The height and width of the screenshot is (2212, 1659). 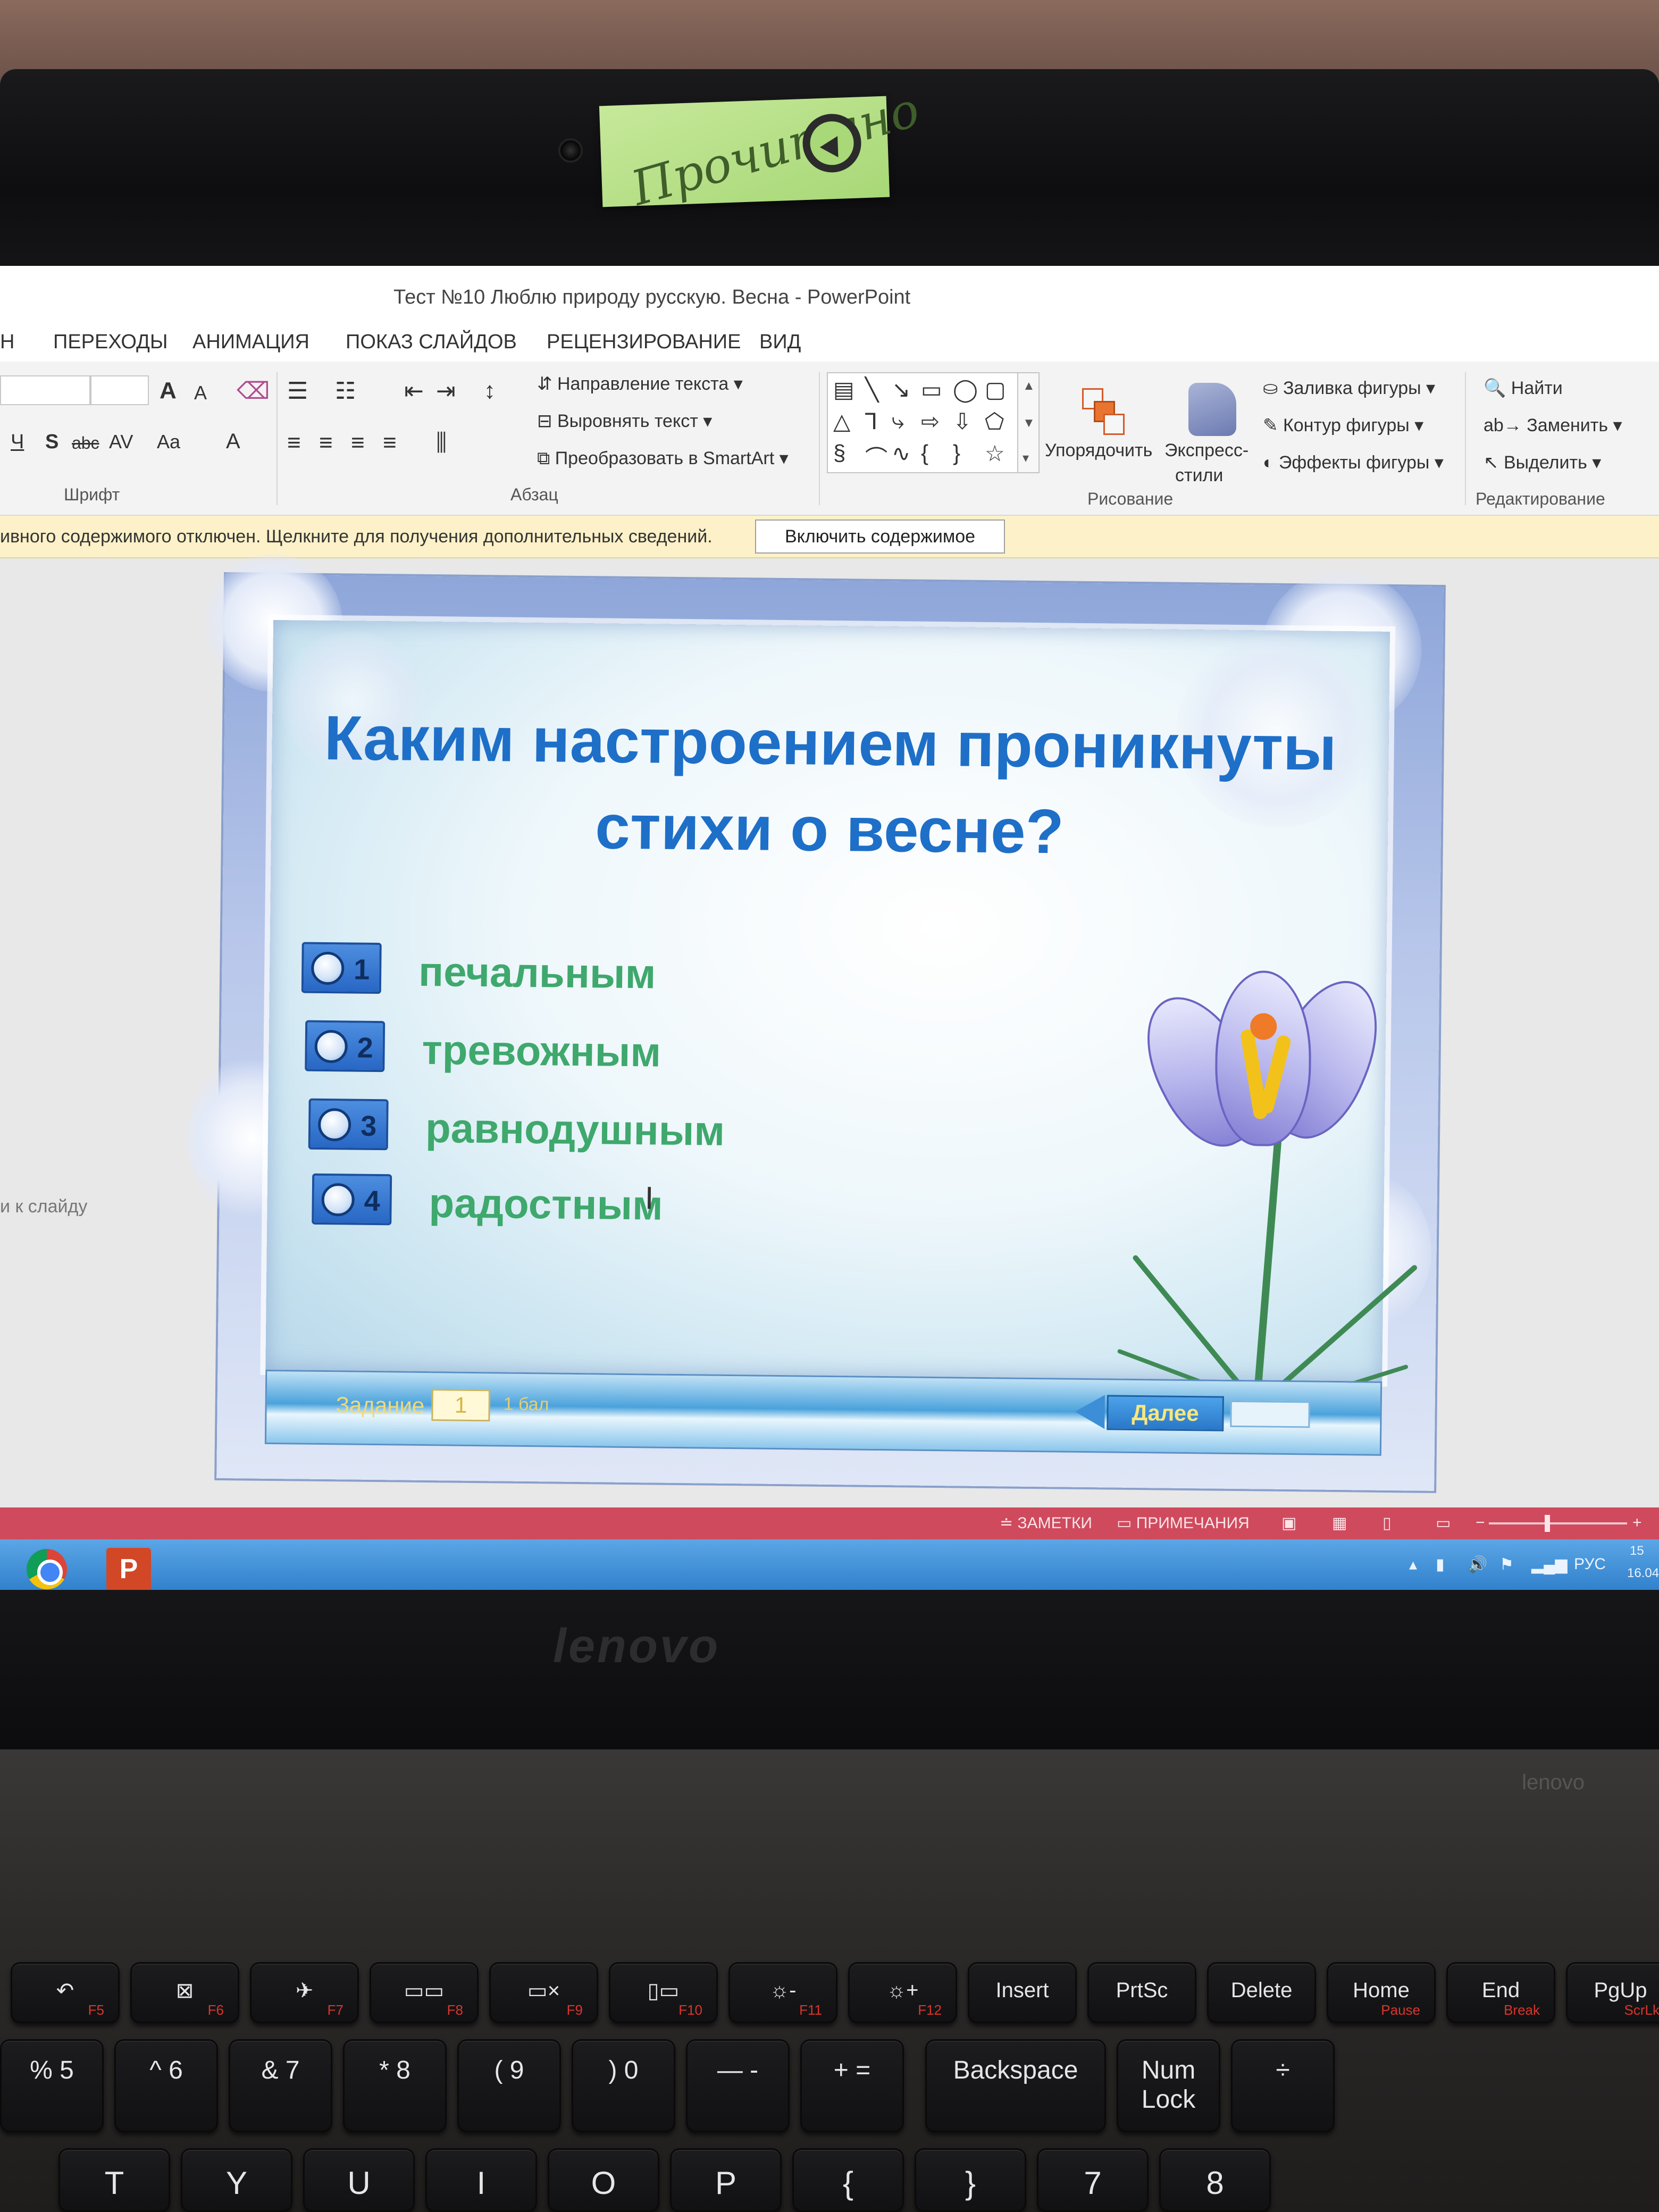 What do you see at coordinates (414, 391) in the screenshot?
I see `decrease-indent-icon: ⇤` at bounding box center [414, 391].